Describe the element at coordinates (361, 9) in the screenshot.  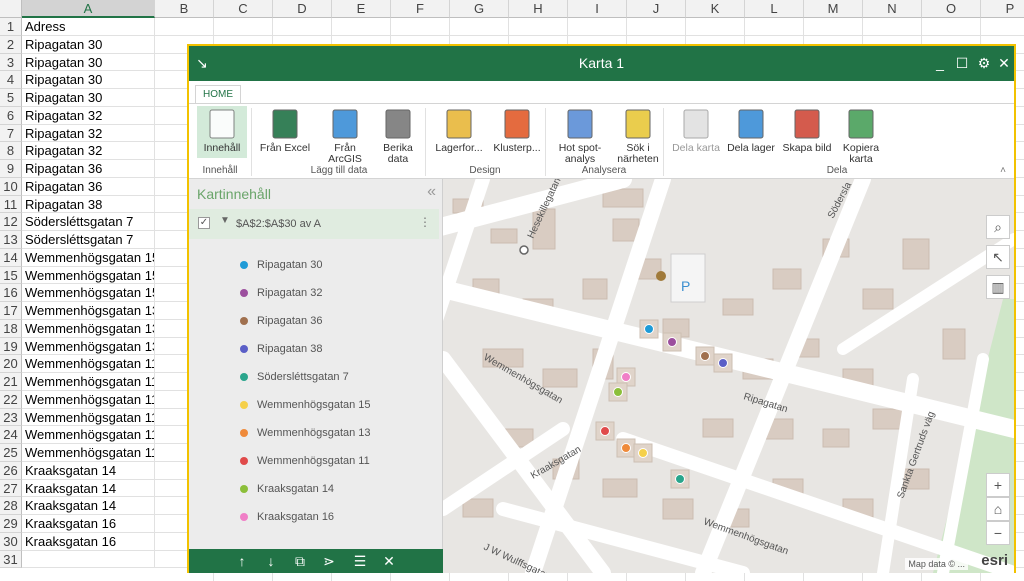
I see `column-header-E: E` at that location.